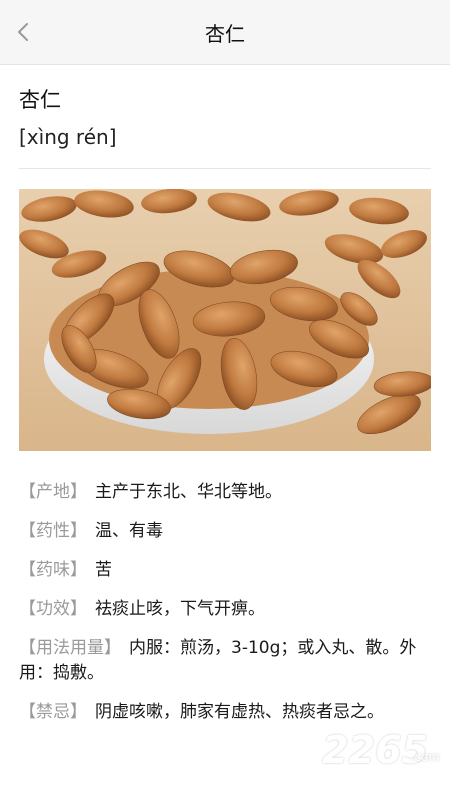 This screenshot has height=800, width=450. I want to click on property-label: 【用法用量】, so click(70, 648).